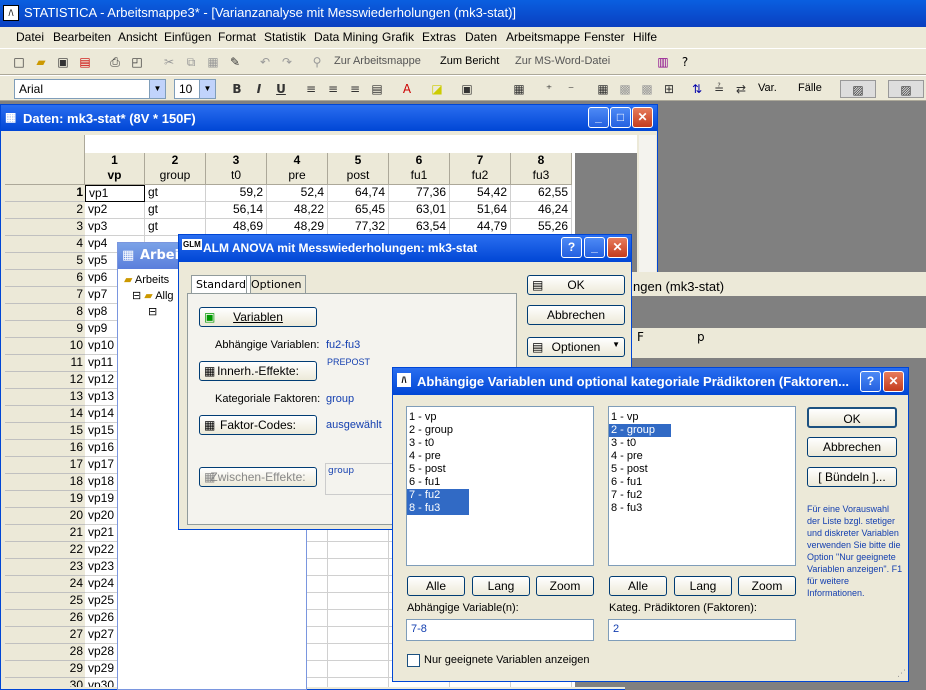  What do you see at coordinates (419, 210) in the screenshot?
I see `table-cell: 63,01` at bounding box center [419, 210].